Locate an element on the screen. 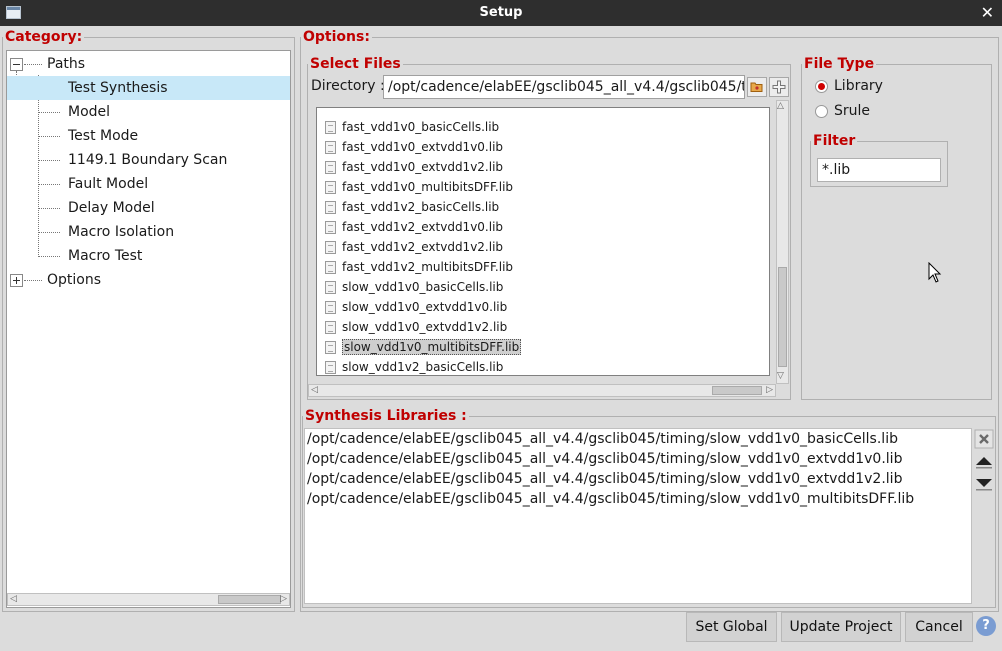 This screenshot has height=651, width=1002. list-item-selected: slow_vdd1v0_multibitsDFF.lib is located at coordinates (423, 347).